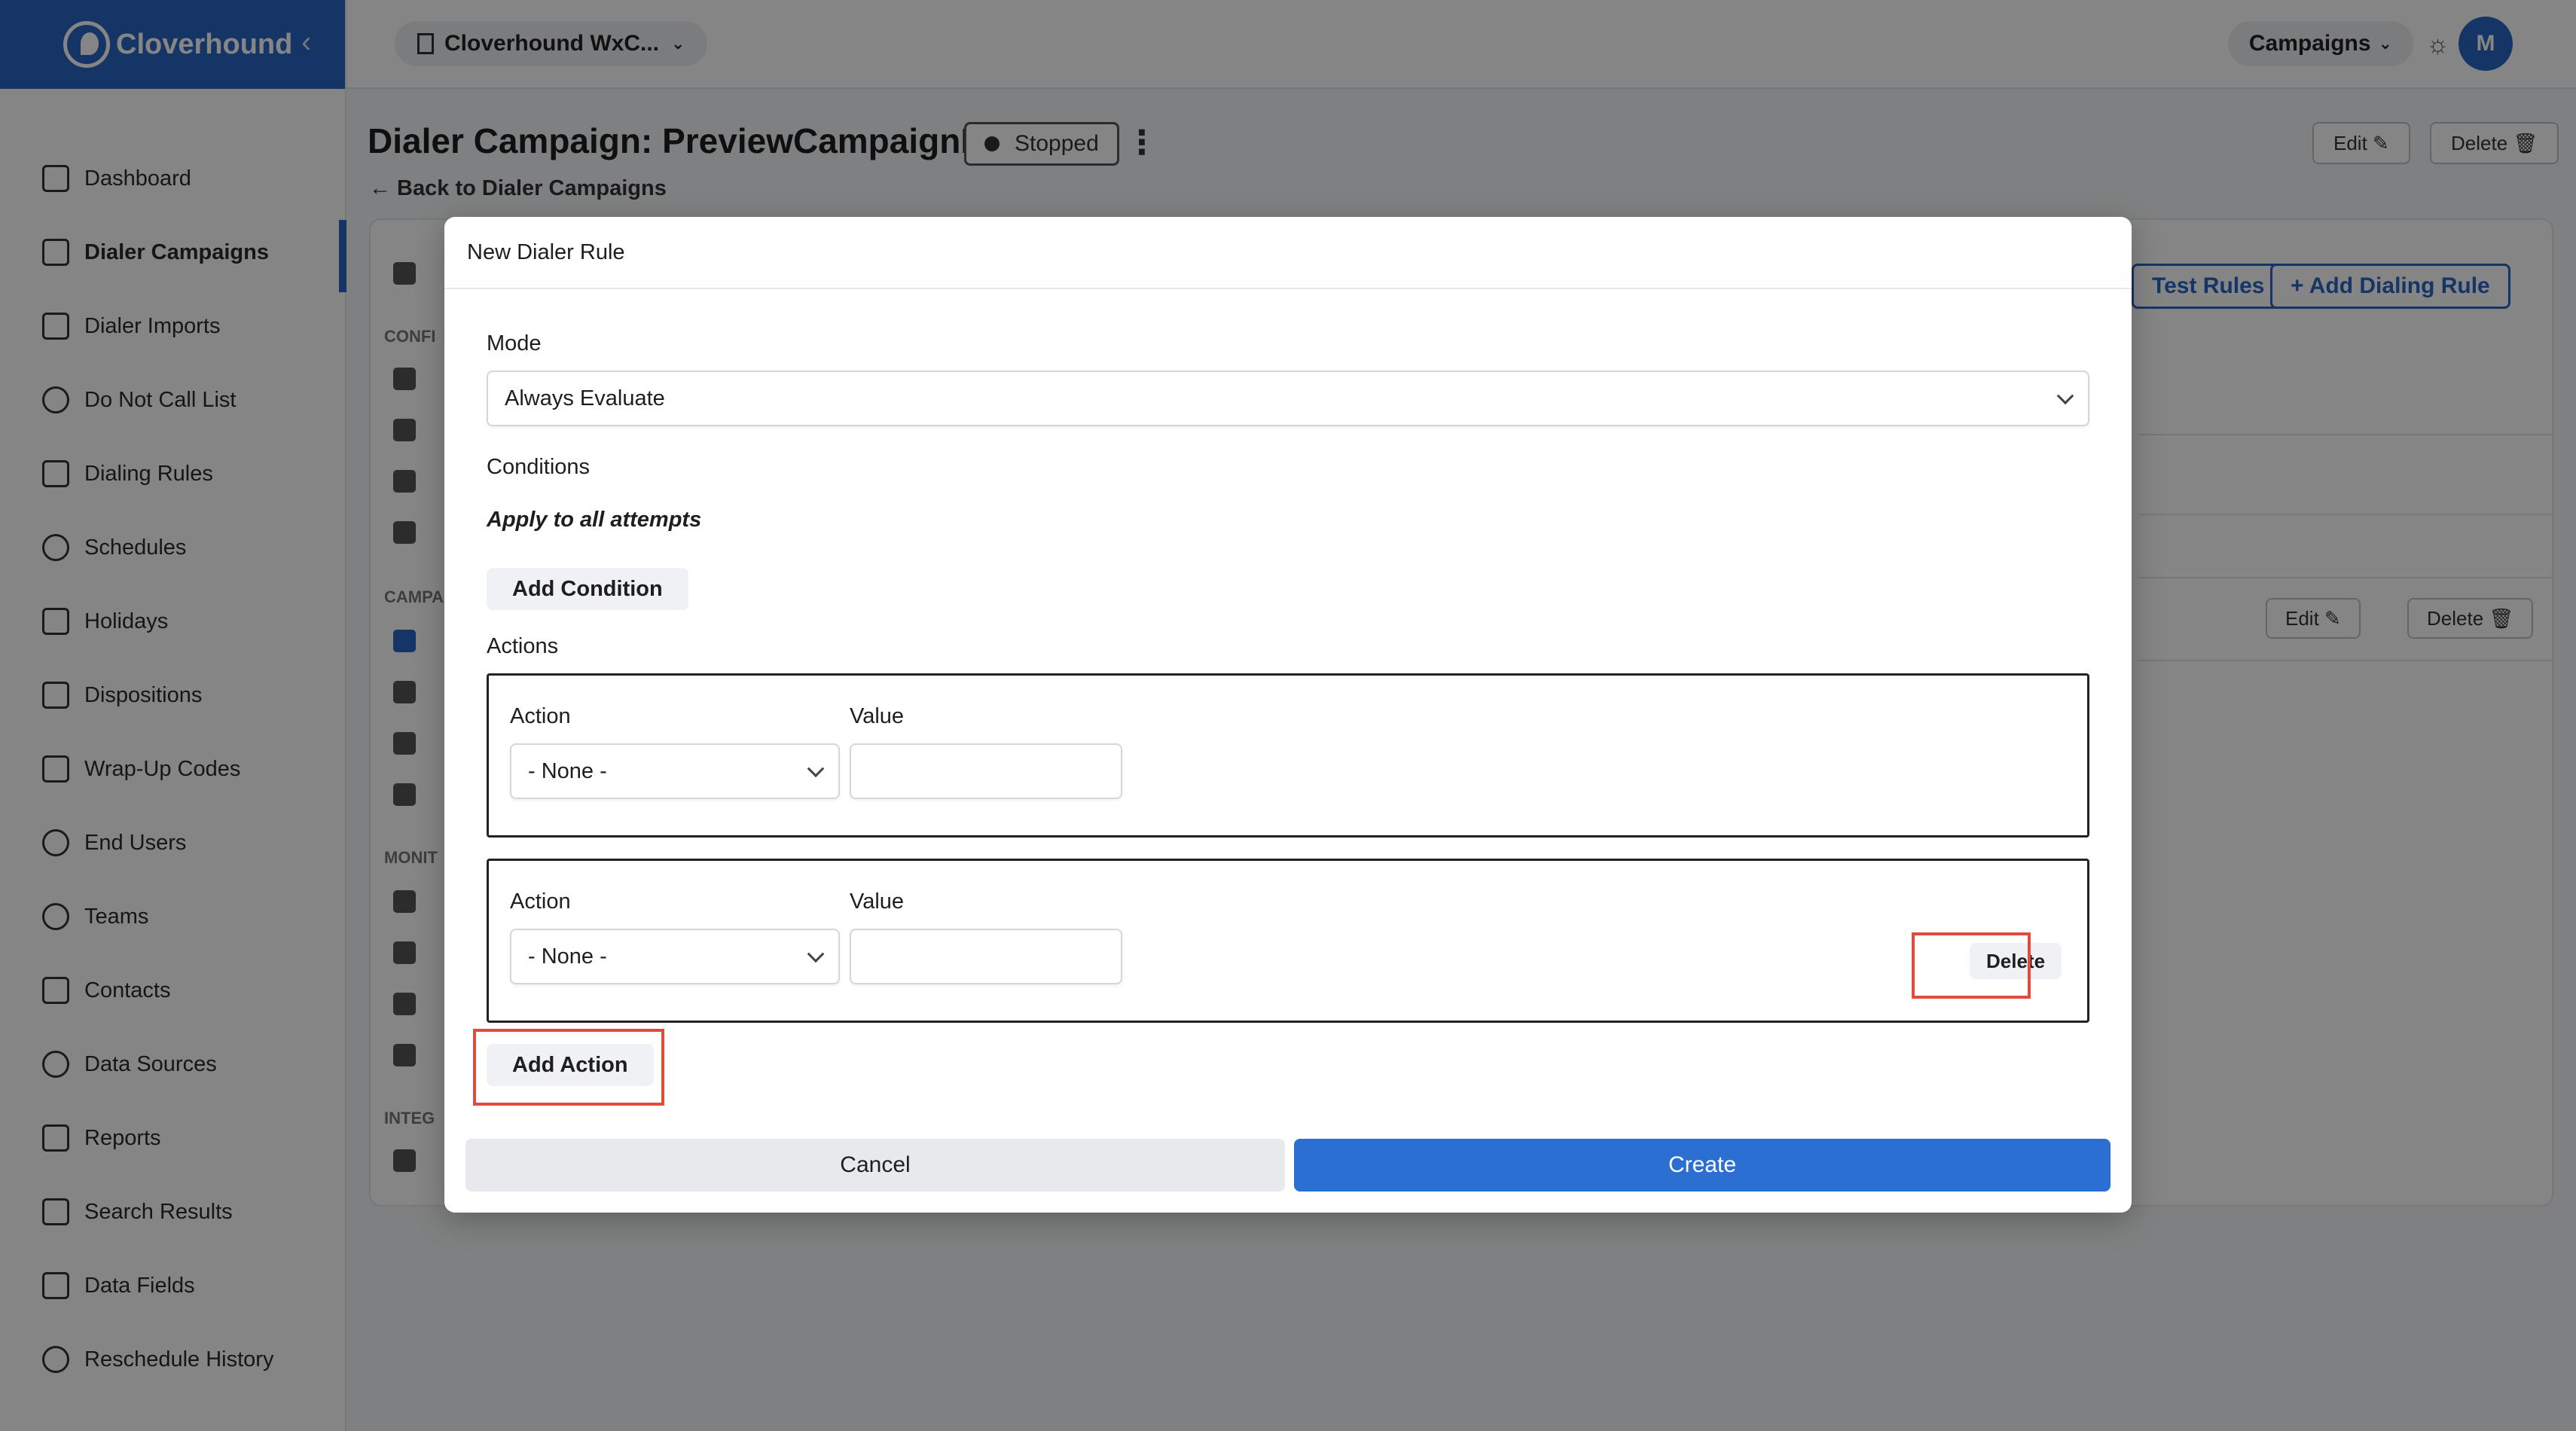 The width and height of the screenshot is (2576, 1431). What do you see at coordinates (595, 520) in the screenshot?
I see `conditions-summary: Apply to all attempts` at bounding box center [595, 520].